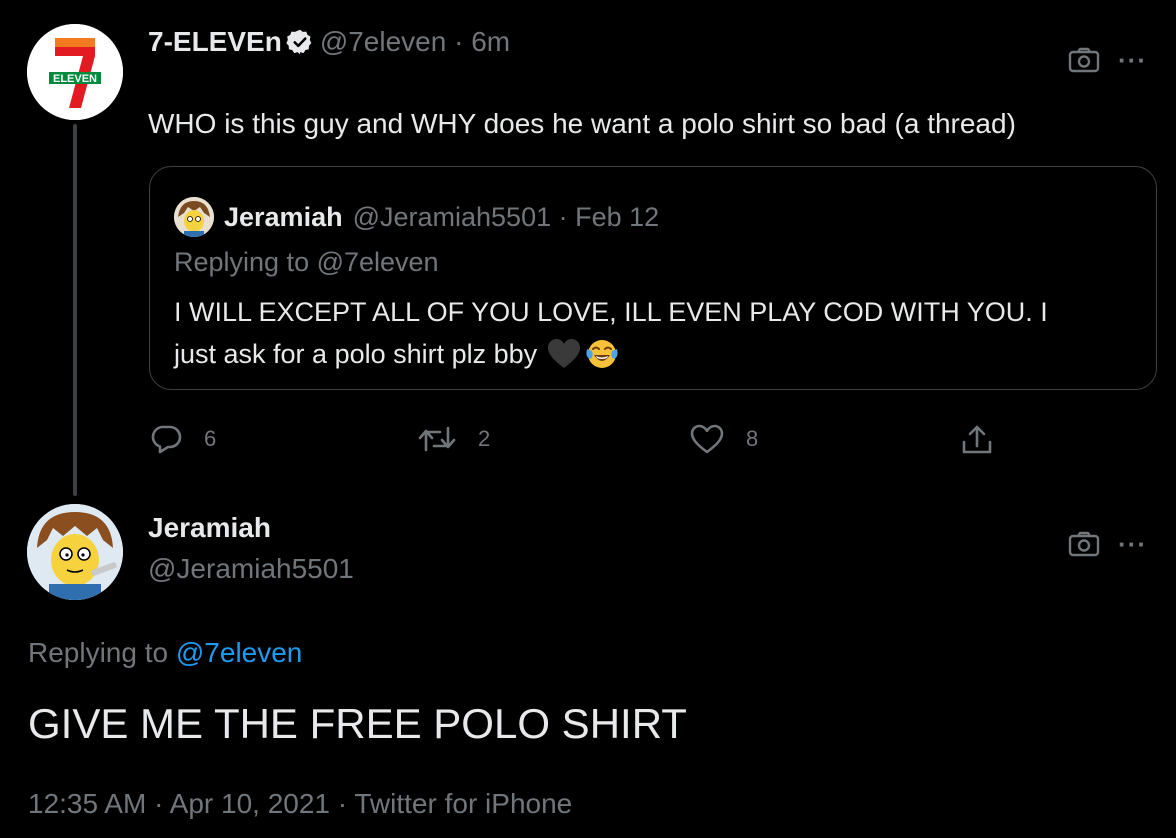  I want to click on reply-replying-to: Replying to @7eleven, so click(165, 653).